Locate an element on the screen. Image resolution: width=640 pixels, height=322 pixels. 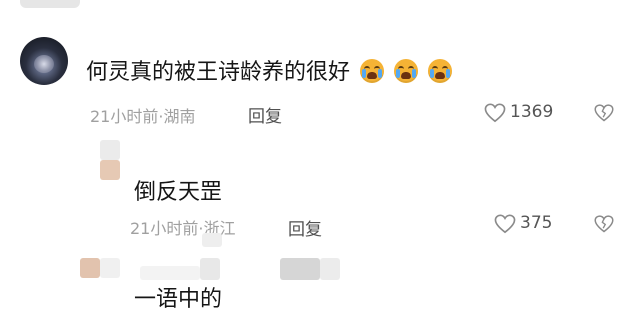
comment-body: 一语中的 is located at coordinates (178, 299).